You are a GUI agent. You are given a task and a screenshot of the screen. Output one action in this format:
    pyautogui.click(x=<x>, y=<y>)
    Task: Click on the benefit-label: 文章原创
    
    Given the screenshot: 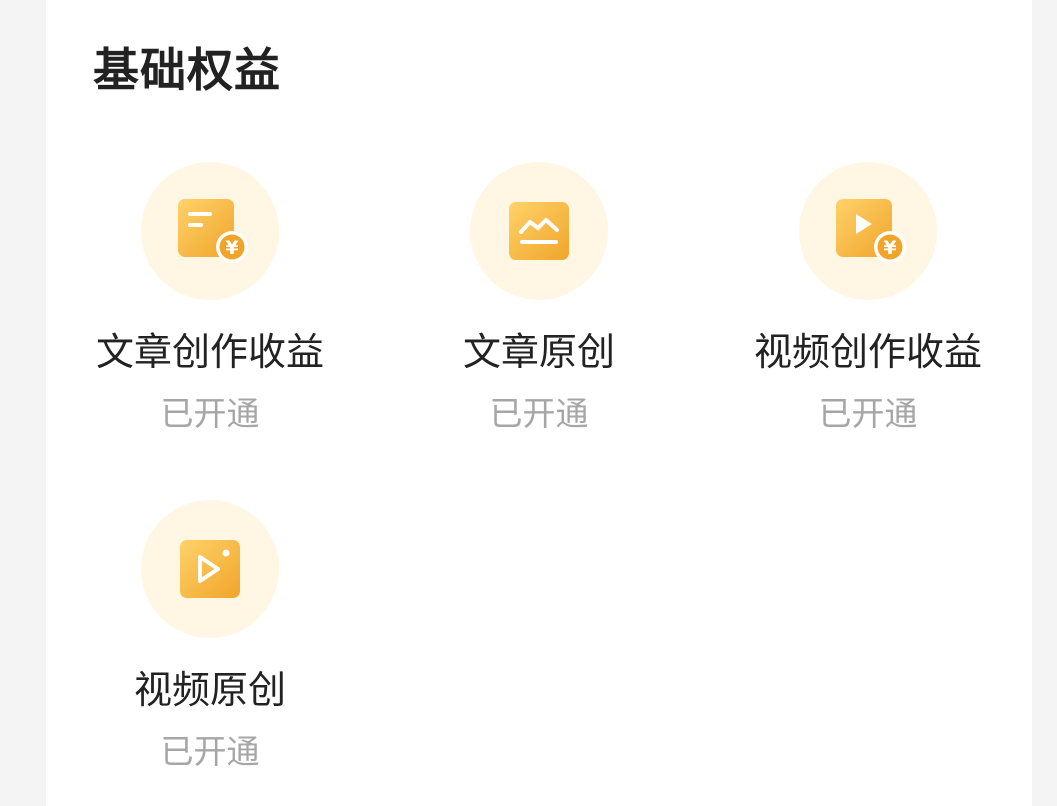 What is the action you would take?
    pyautogui.click(x=538, y=352)
    